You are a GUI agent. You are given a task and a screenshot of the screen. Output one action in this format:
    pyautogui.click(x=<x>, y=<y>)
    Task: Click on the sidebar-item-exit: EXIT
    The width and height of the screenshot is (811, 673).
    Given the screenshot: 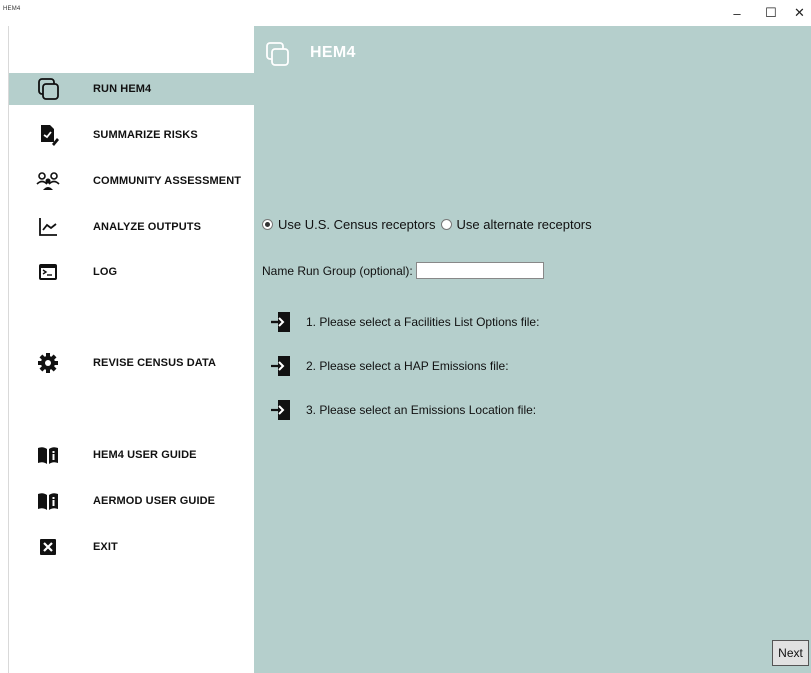 What is the action you would take?
    pyautogui.click(x=131, y=547)
    